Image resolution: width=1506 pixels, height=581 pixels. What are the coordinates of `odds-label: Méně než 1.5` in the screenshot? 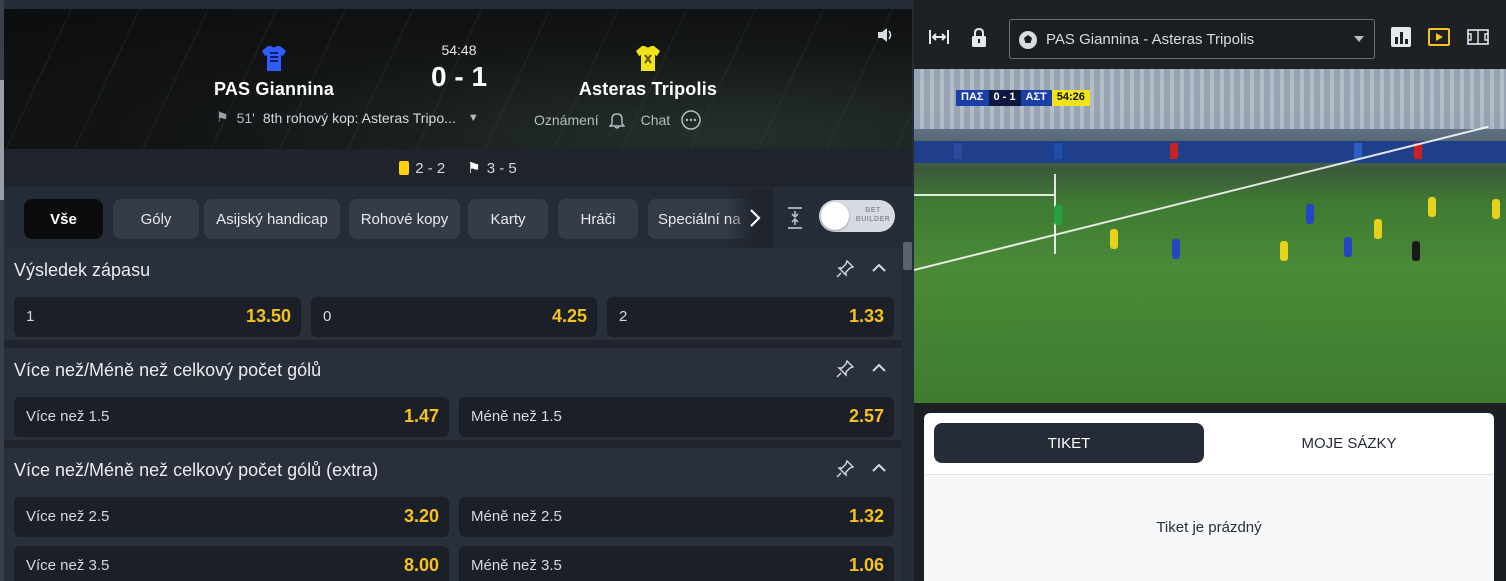 It's located at (516, 416).